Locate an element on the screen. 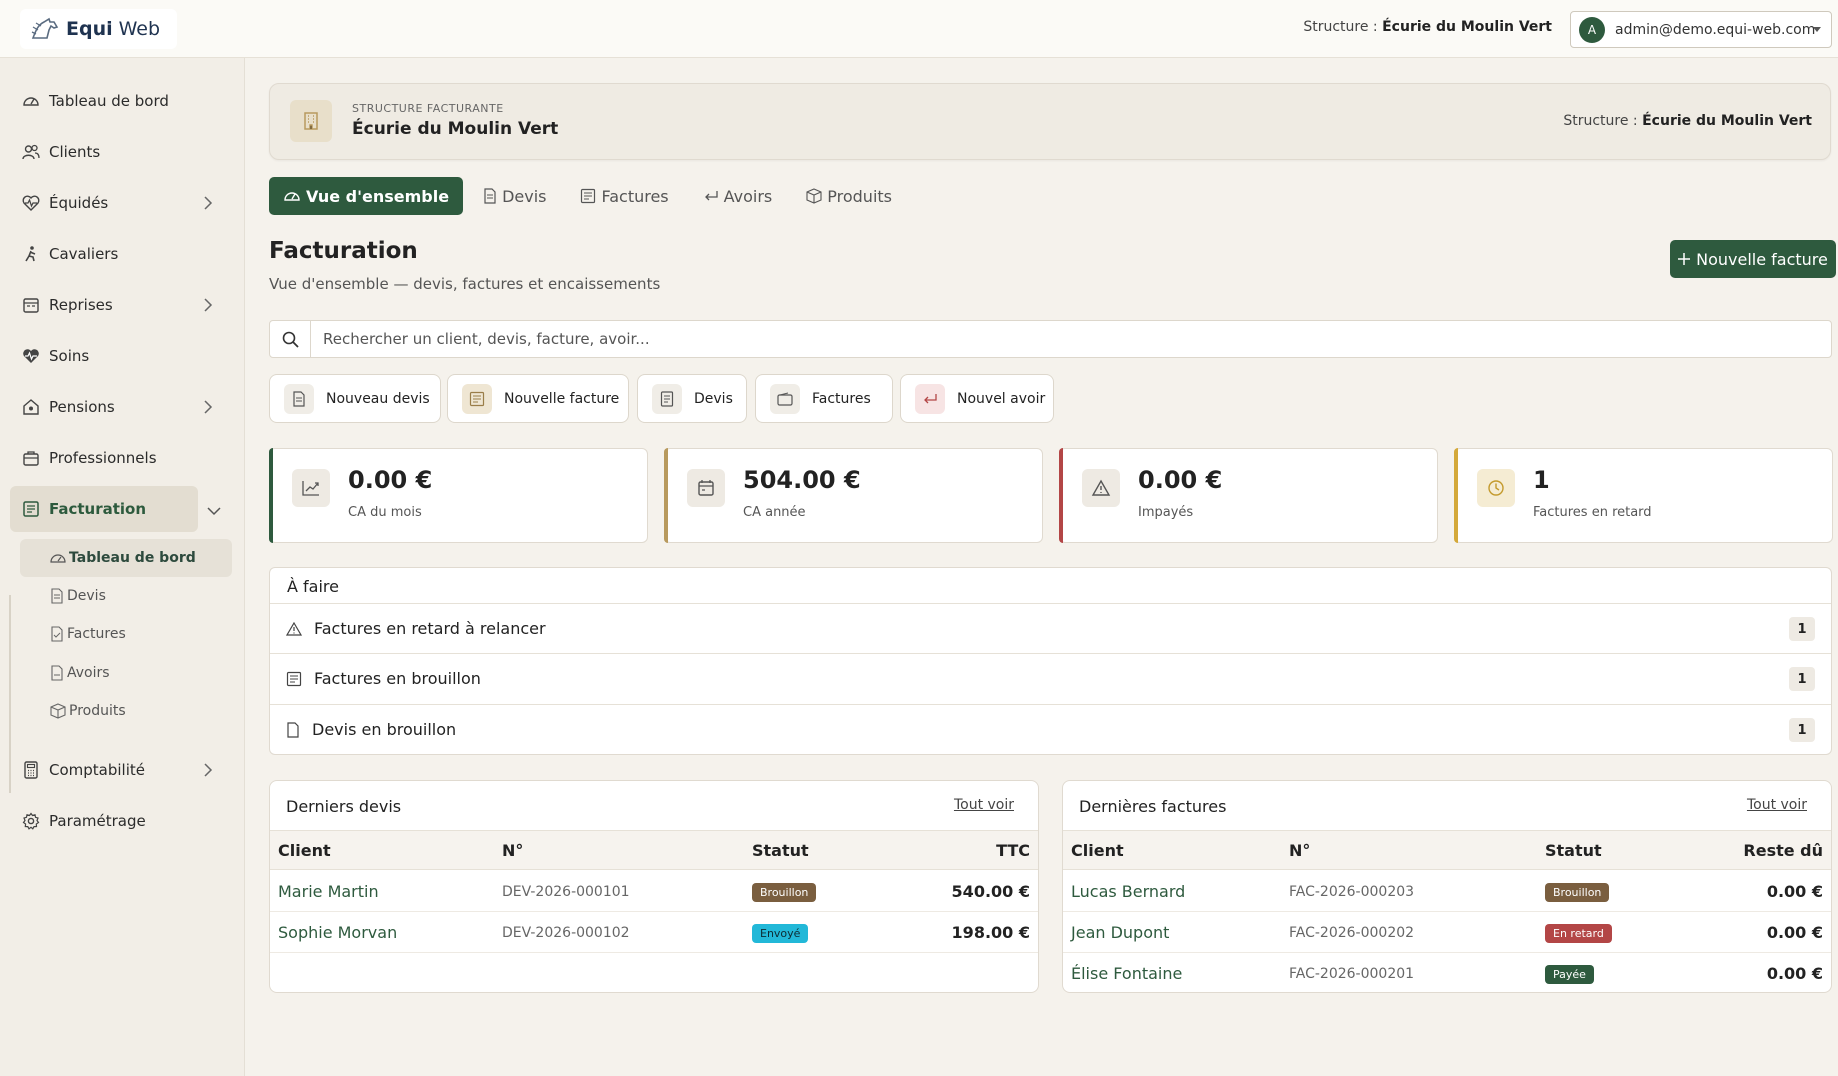 Image resolution: width=1838 pixels, height=1076 pixels. tab-devis: Devis is located at coordinates (514, 196).